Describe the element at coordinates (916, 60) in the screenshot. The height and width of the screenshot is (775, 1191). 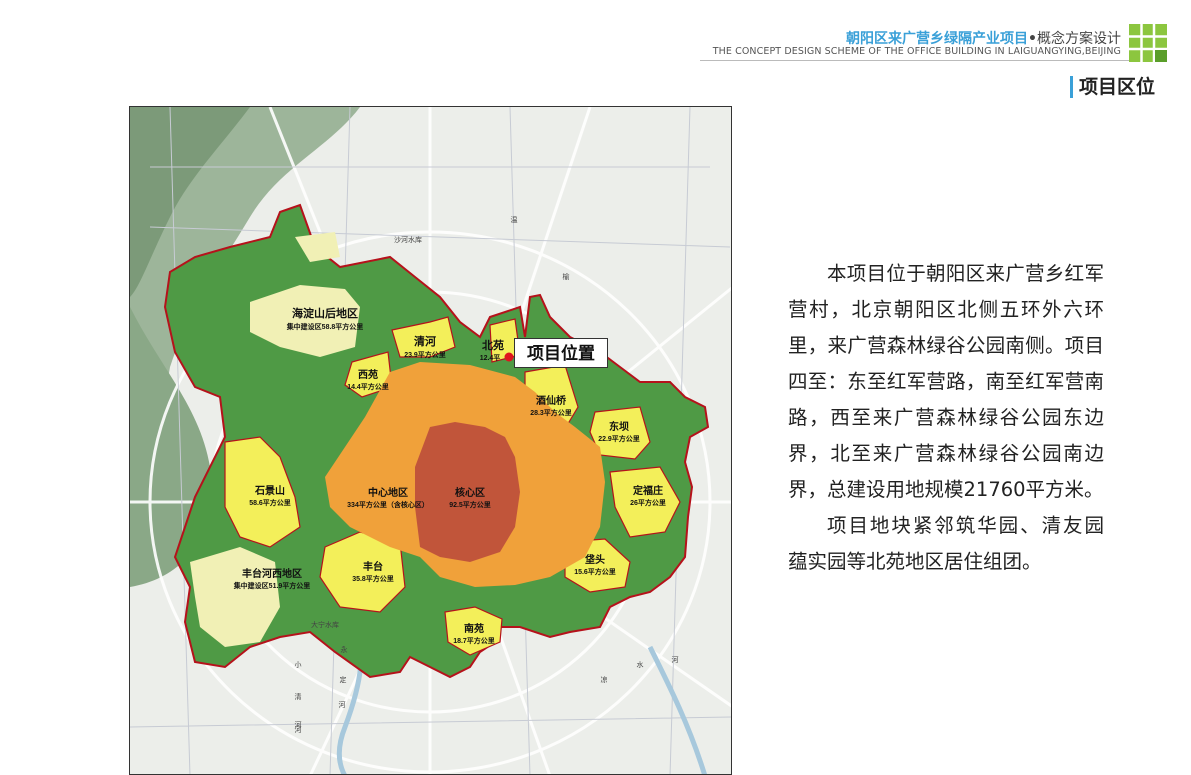
I see `header-divider` at that location.